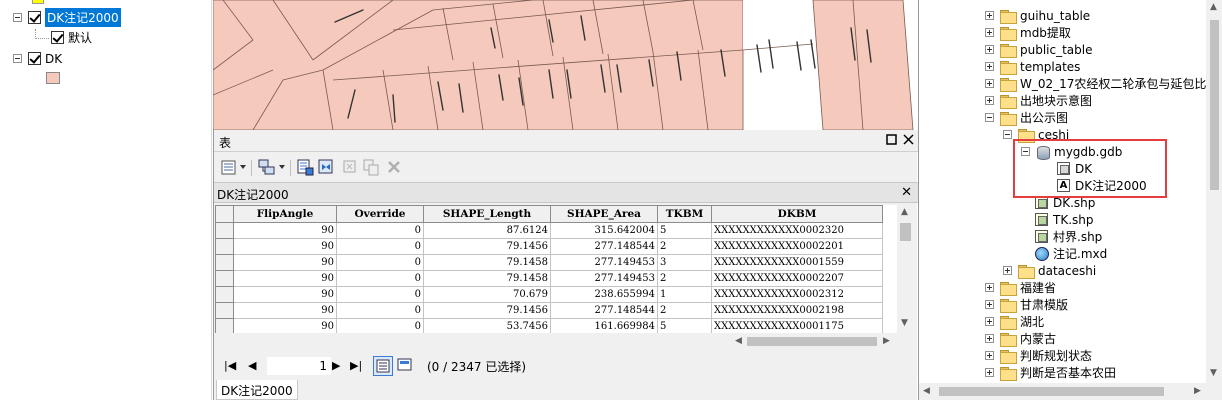 The height and width of the screenshot is (400, 1222). I want to click on switch-selection-icon, so click(327, 168).